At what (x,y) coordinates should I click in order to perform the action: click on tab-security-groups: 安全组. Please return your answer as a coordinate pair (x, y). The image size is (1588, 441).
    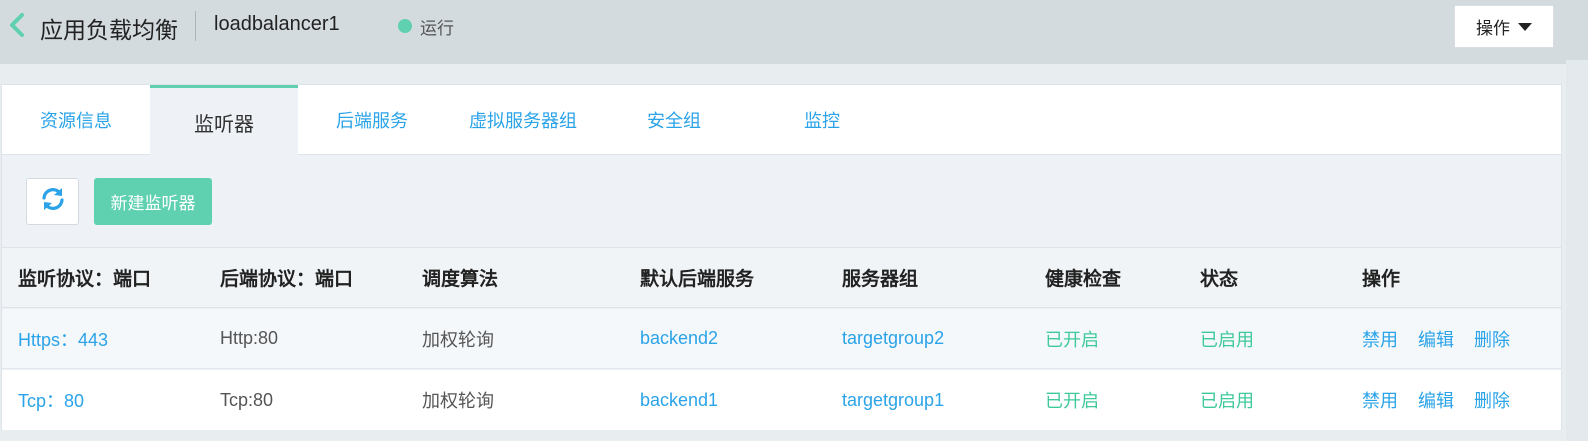
    Looking at the image, I should click on (674, 120).